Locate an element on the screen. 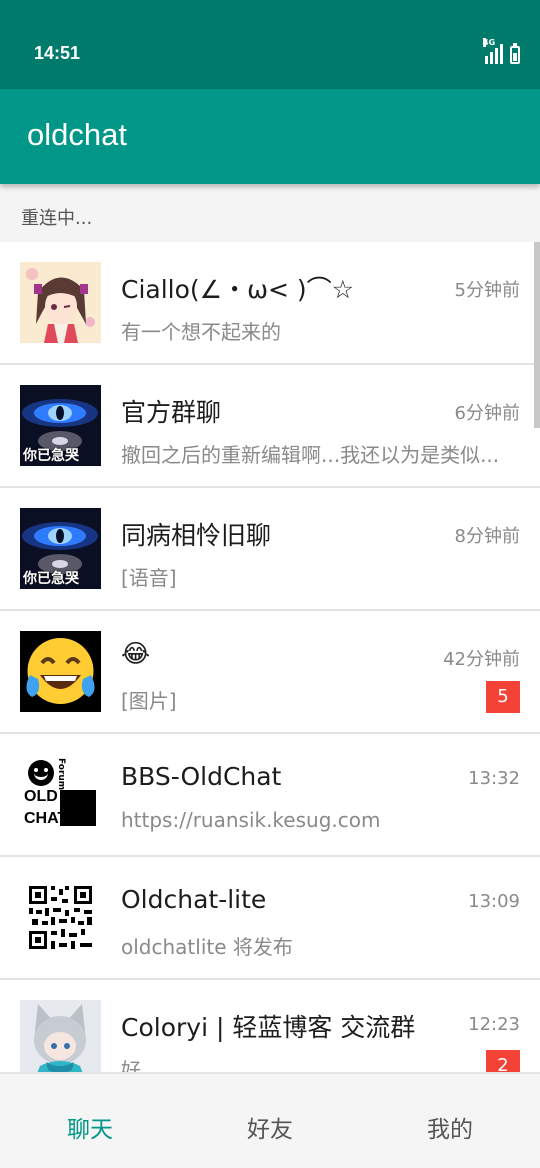 This screenshot has height=1168, width=540. tears-of-joy-emoji-avatar is located at coordinates (60, 671).